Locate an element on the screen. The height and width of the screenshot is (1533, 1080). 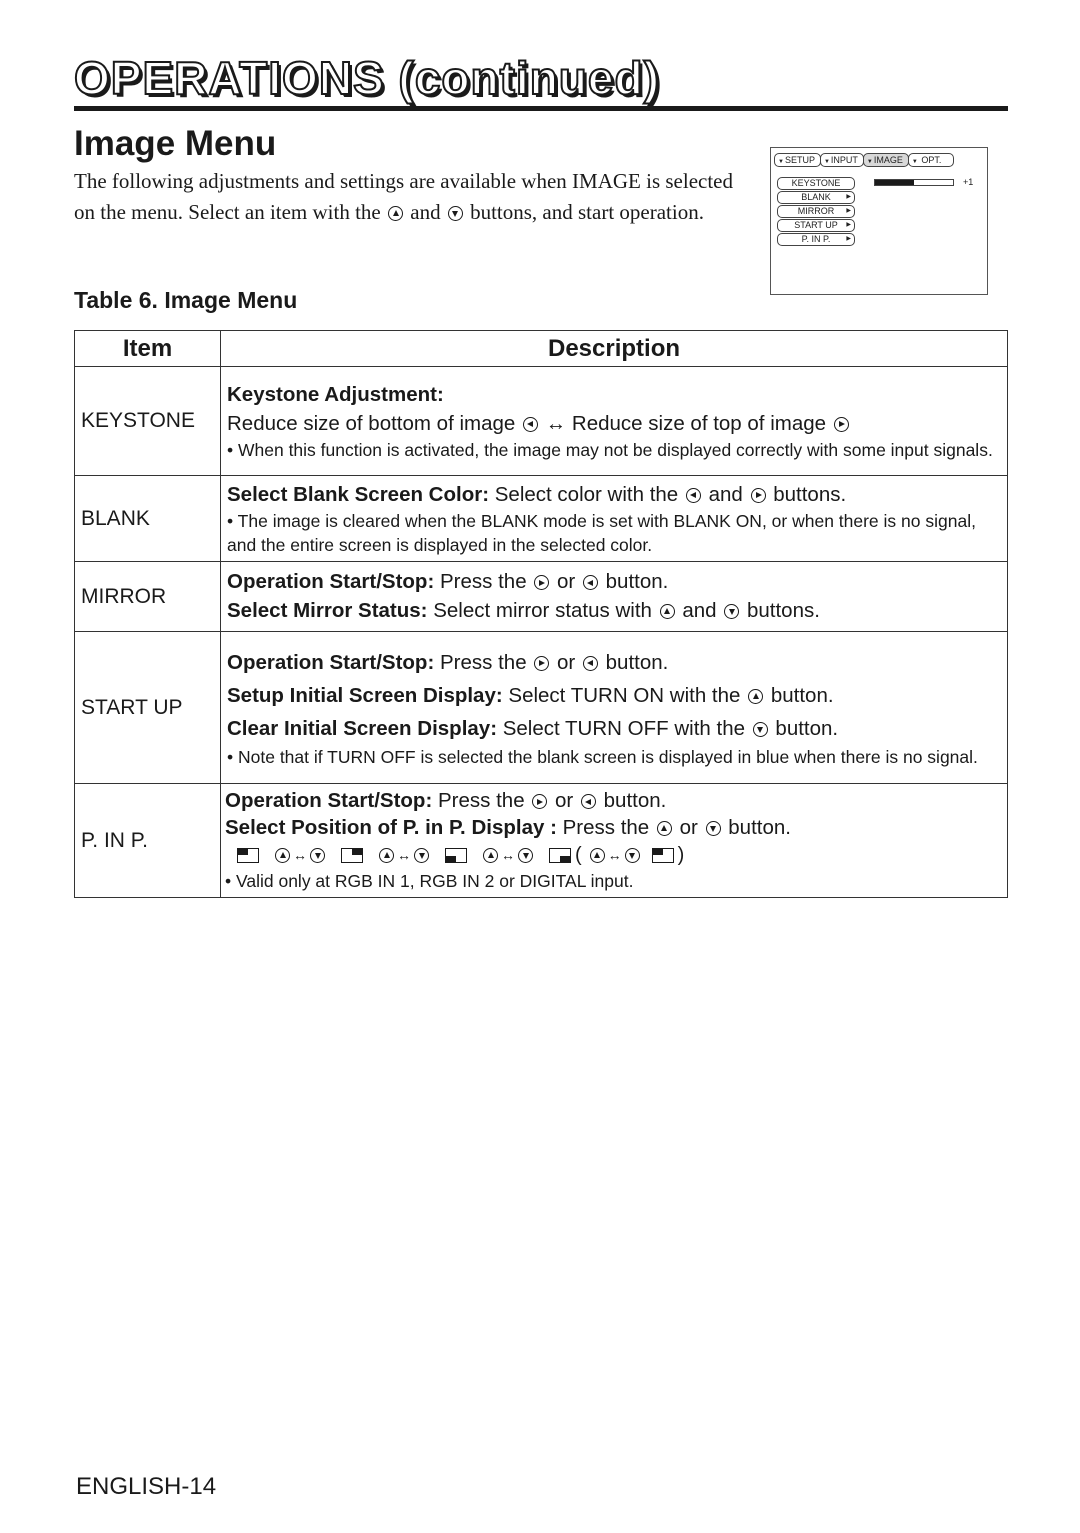
pip-bottom-left-icon is located at coordinates (456, 855).